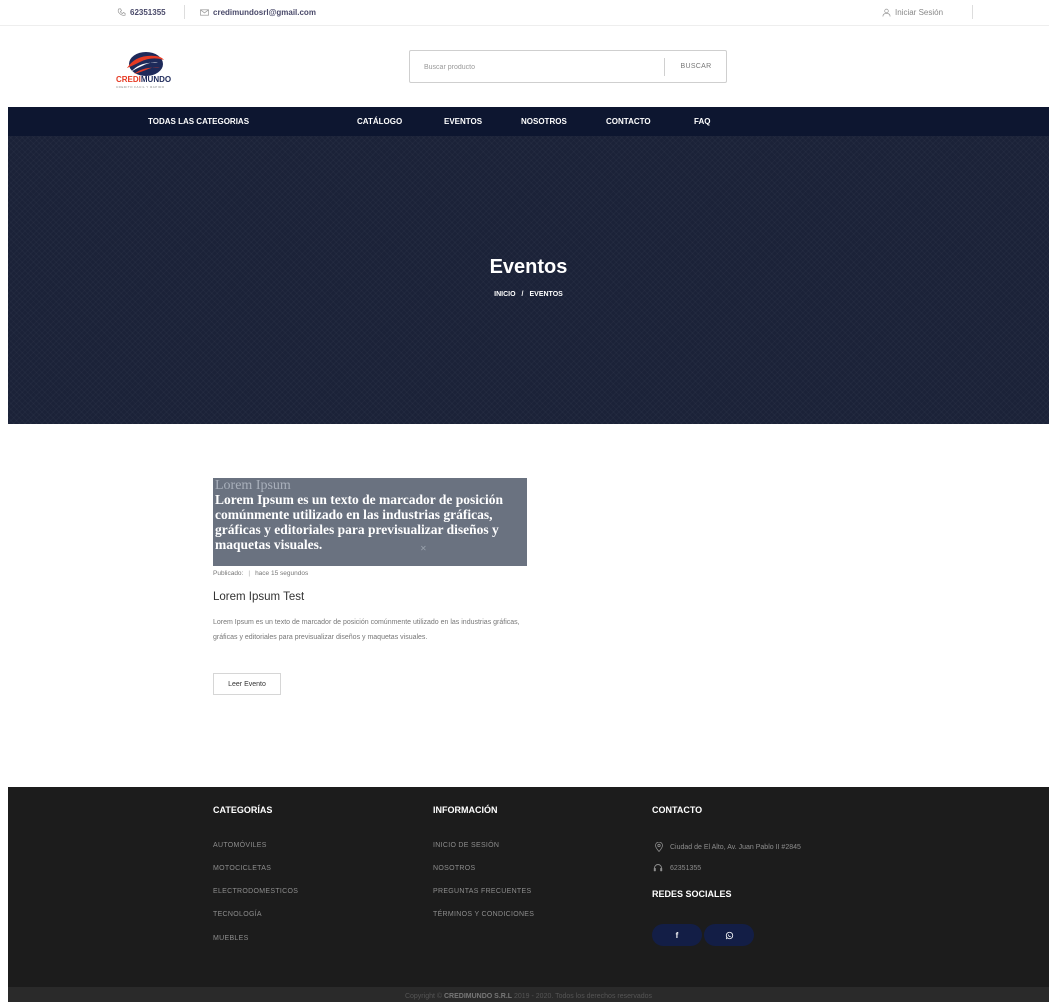 This screenshot has height=1002, width=1049. I want to click on login-link: Iniciar Sesión, so click(912, 12).